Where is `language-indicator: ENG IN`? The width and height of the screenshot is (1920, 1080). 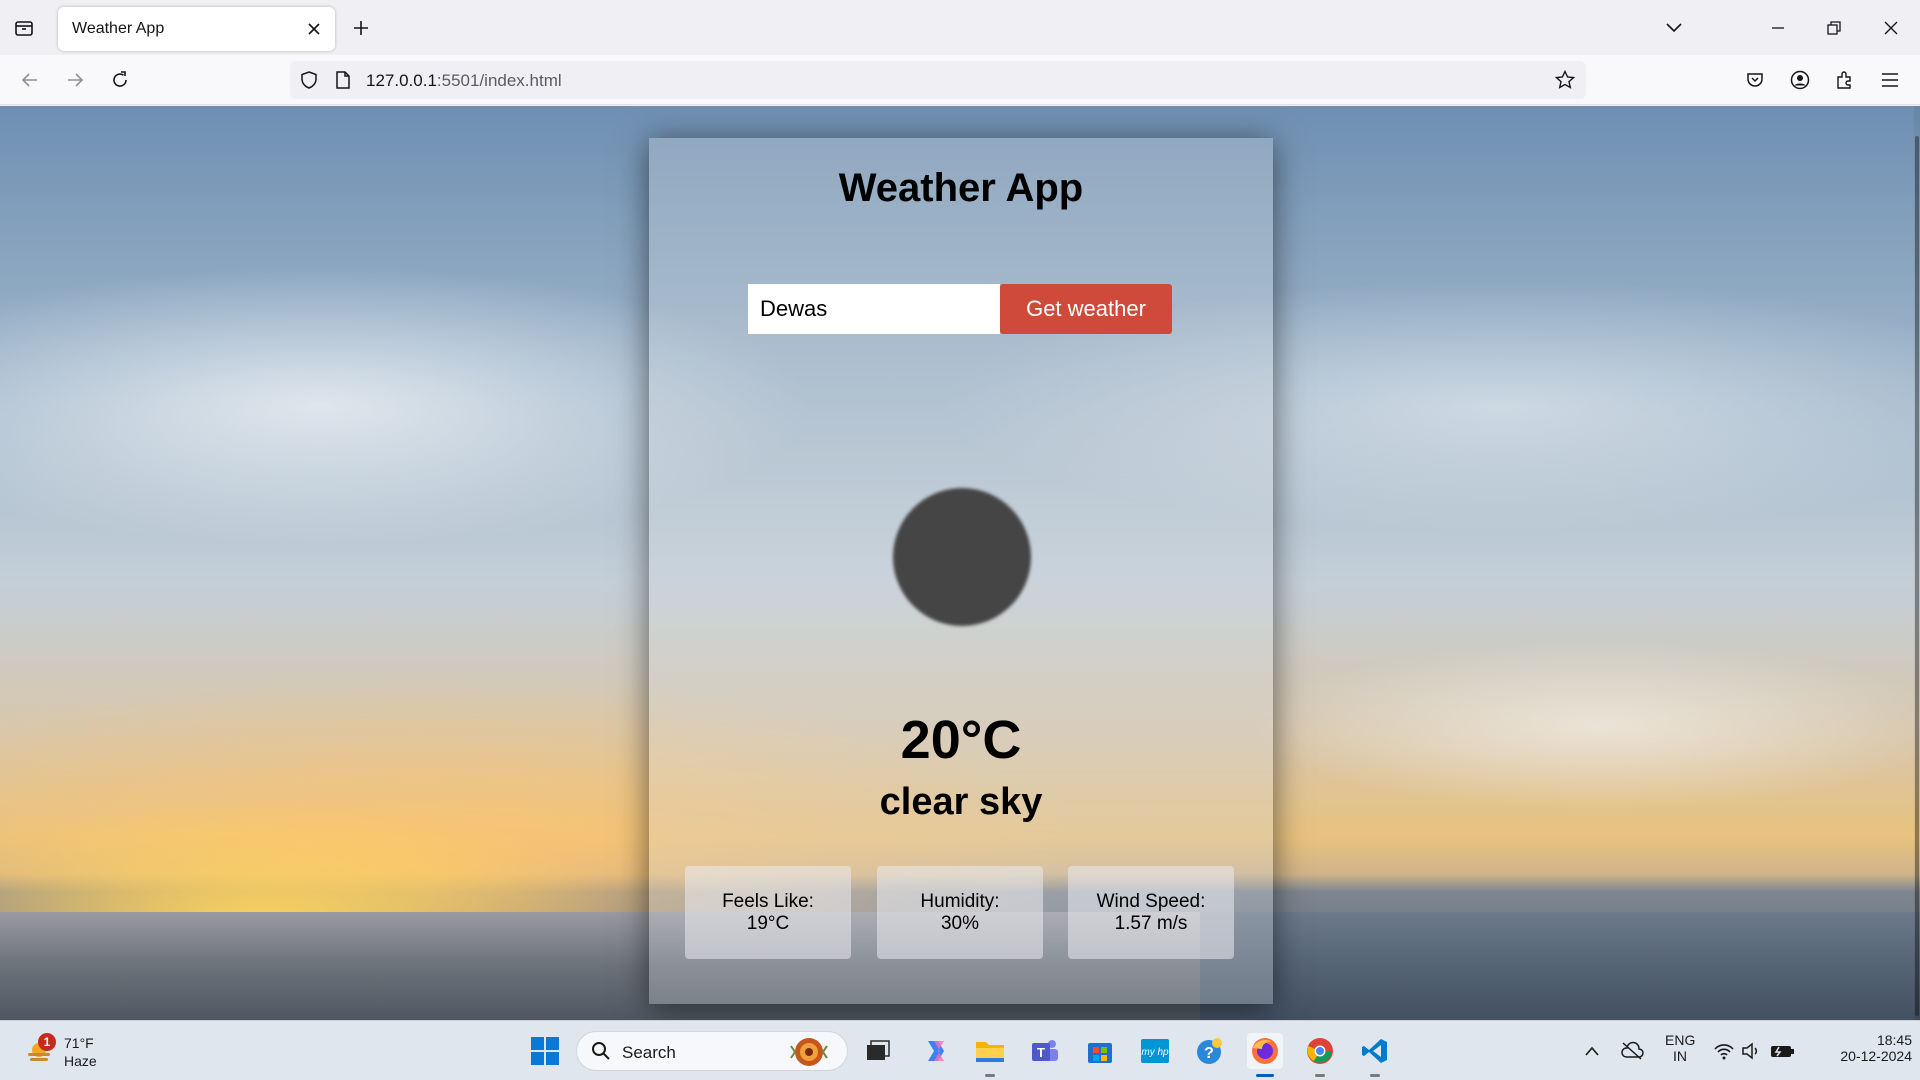
language-indicator: ENG IN is located at coordinates (1680, 1048).